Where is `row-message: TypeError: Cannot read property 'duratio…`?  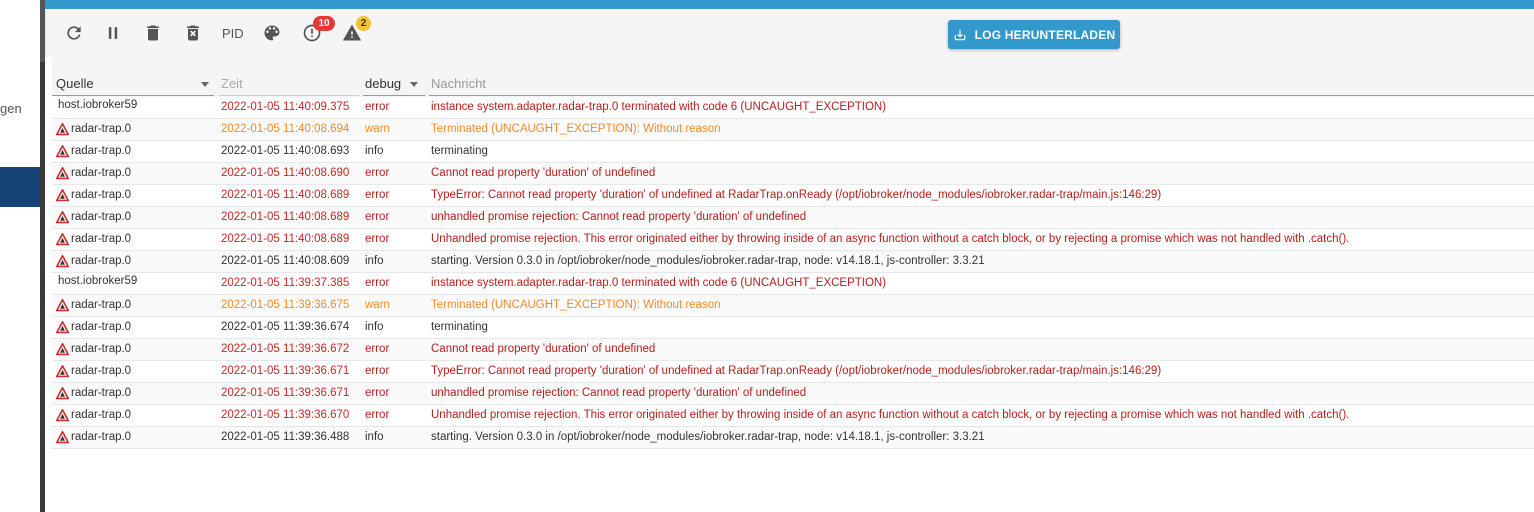
row-message: TypeError: Cannot read property 'duratio… is located at coordinates (796, 371).